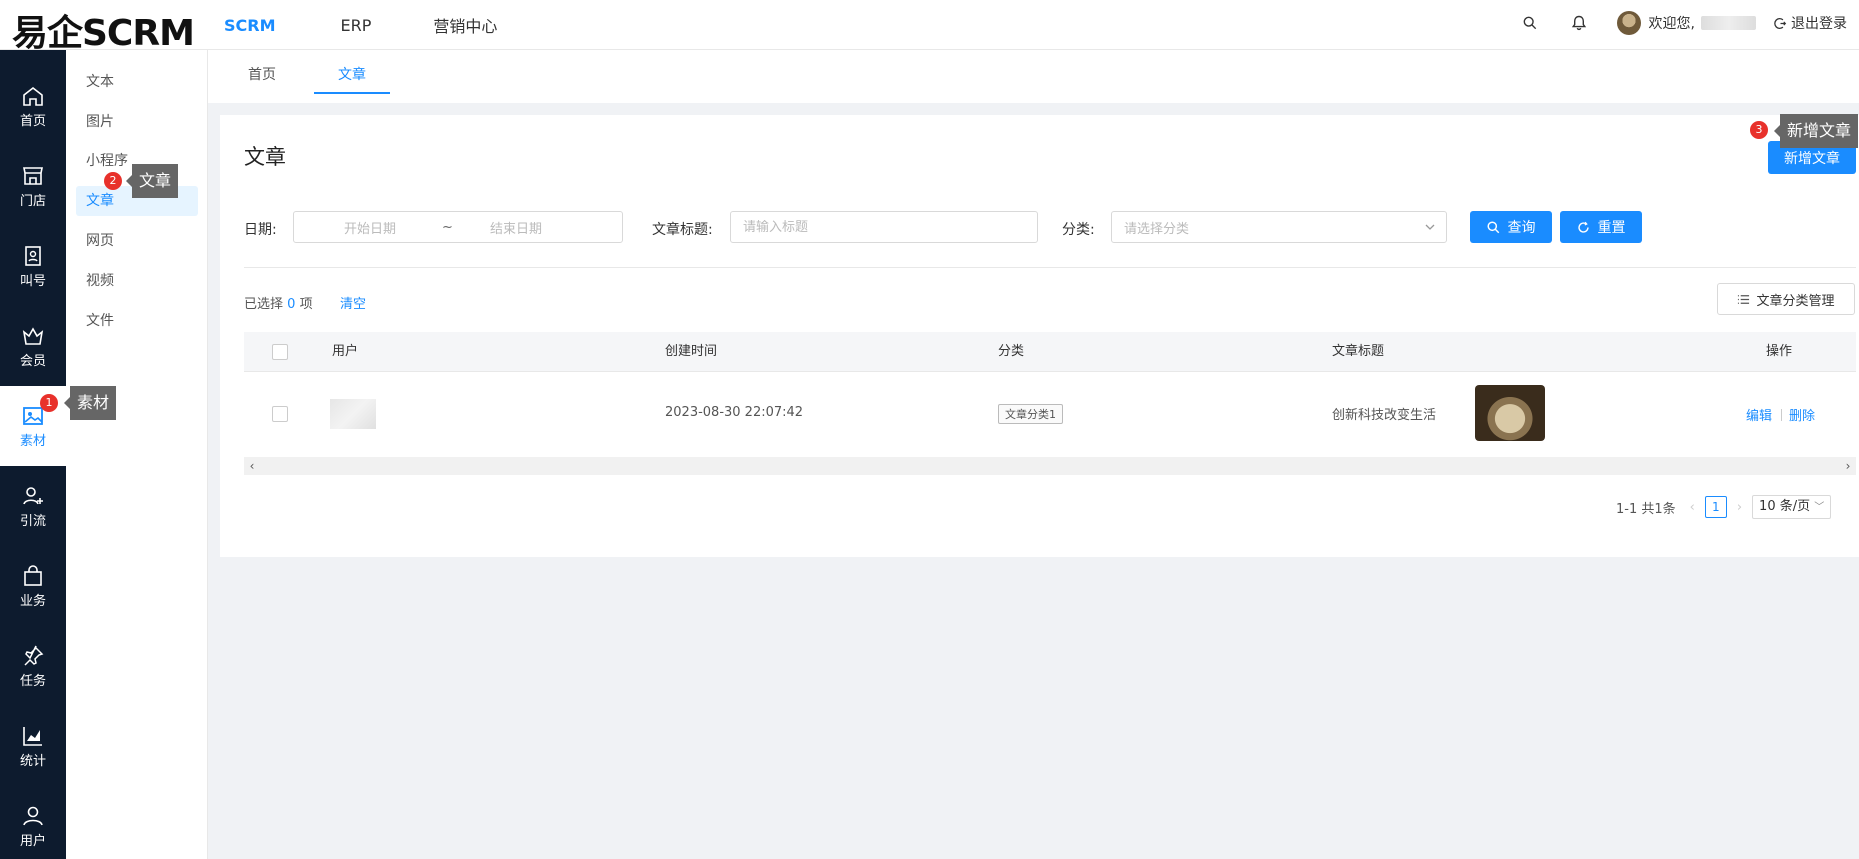 The image size is (1859, 859). What do you see at coordinates (32, 121) in the screenshot?
I see `sidebar-item-label: 首页` at bounding box center [32, 121].